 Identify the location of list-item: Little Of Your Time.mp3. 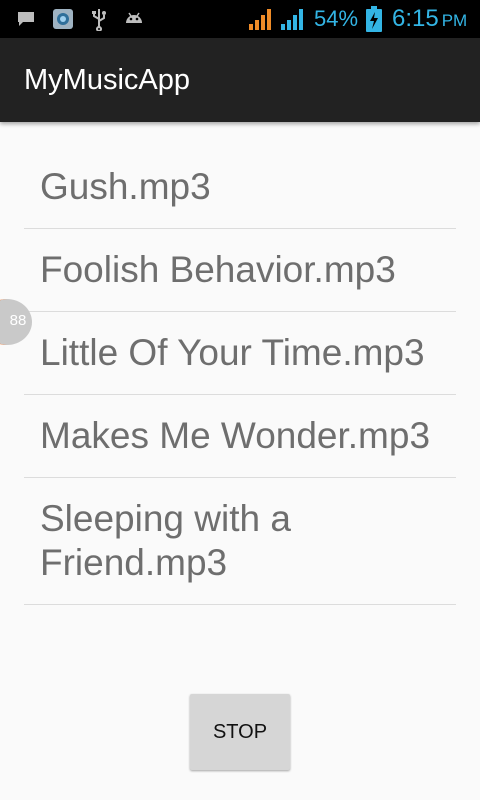
(240, 353).